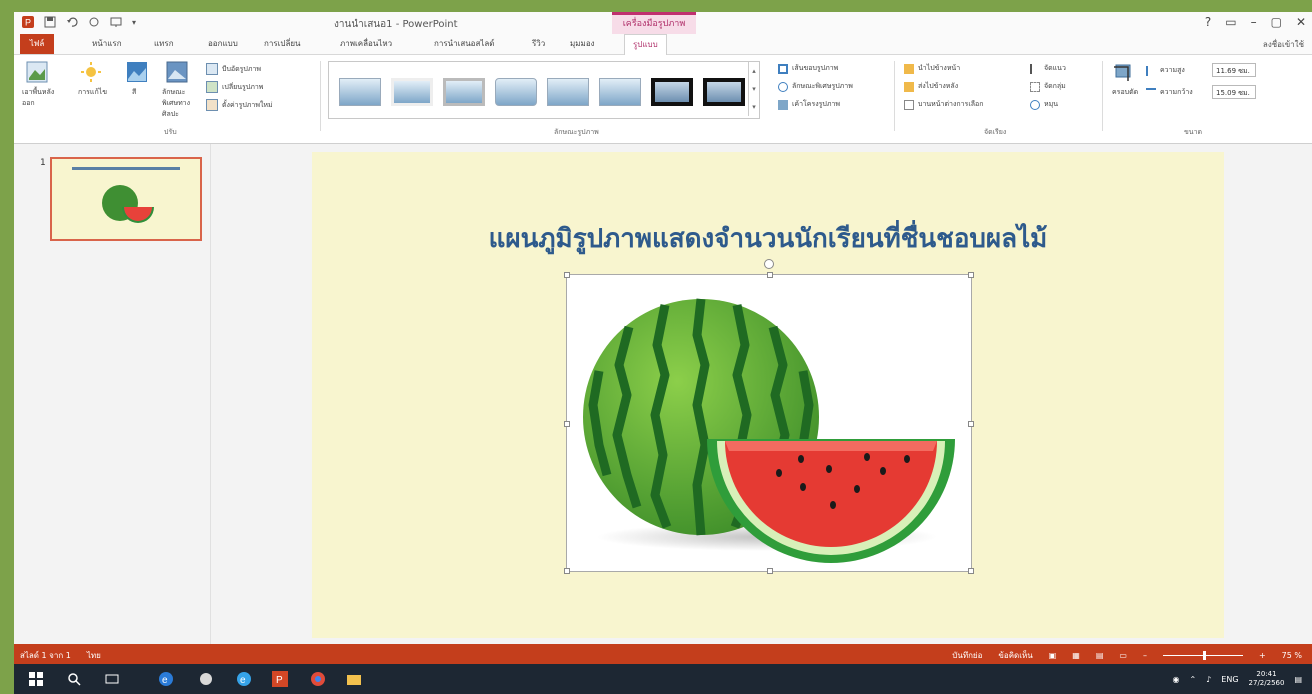 This screenshot has height=694, width=1312. I want to click on file-explorer-icon, so click(354, 679).